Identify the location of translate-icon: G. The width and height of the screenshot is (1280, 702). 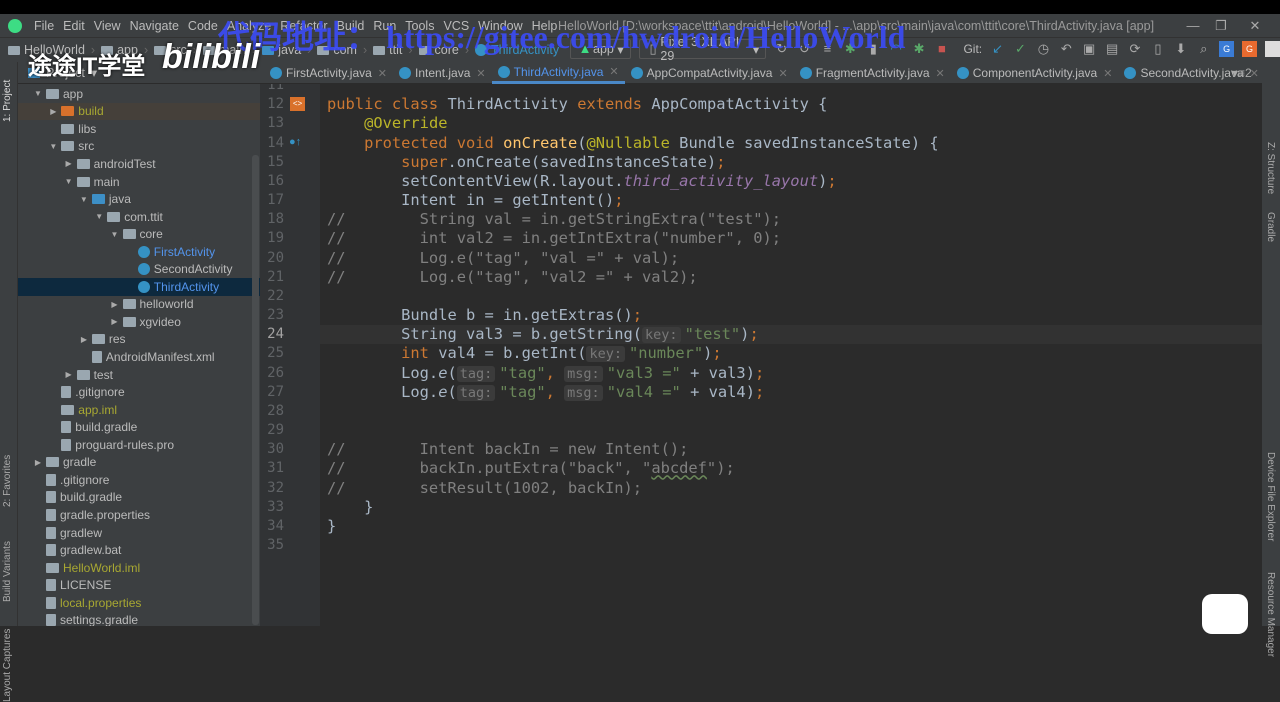
(1227, 49).